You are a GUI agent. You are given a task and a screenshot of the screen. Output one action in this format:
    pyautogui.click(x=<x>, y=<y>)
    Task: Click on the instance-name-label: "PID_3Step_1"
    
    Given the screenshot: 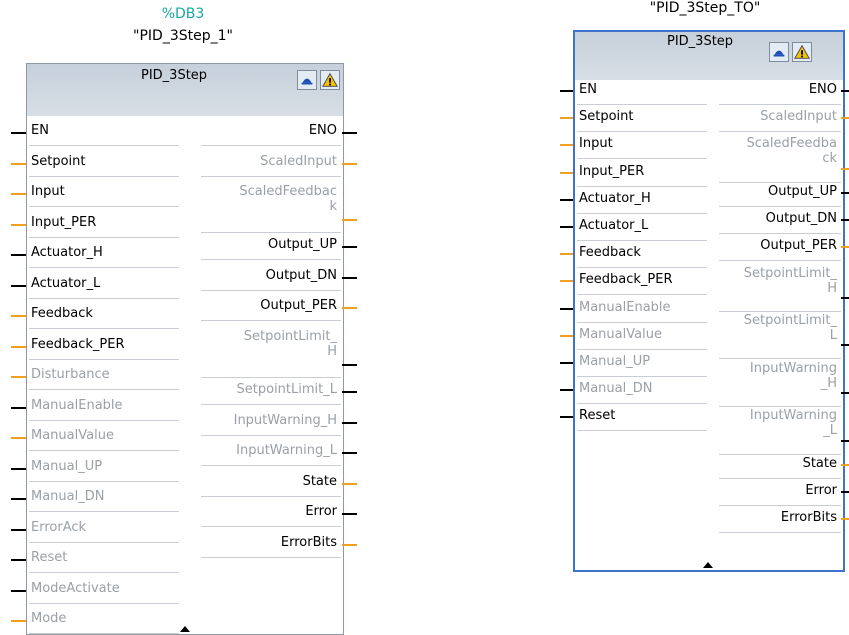 What is the action you would take?
    pyautogui.click(x=183, y=36)
    